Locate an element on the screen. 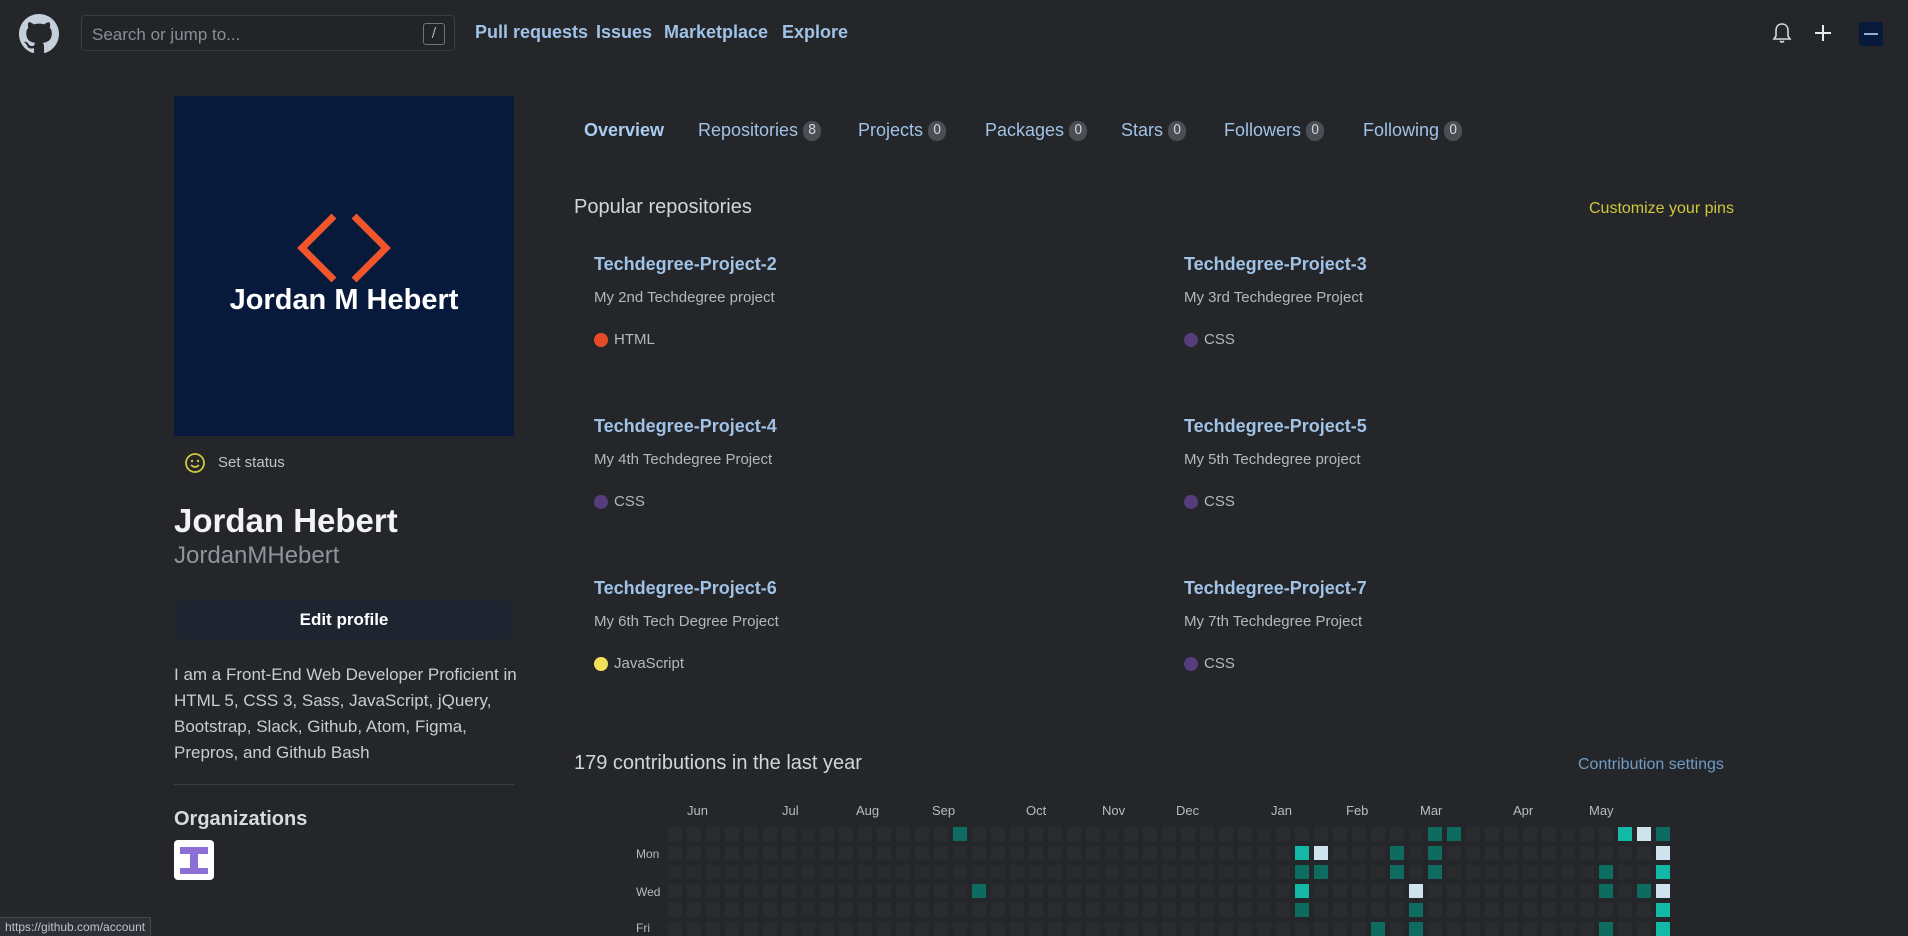 This screenshot has height=936, width=1908. nav-marketplace: Marketplace is located at coordinates (716, 32).